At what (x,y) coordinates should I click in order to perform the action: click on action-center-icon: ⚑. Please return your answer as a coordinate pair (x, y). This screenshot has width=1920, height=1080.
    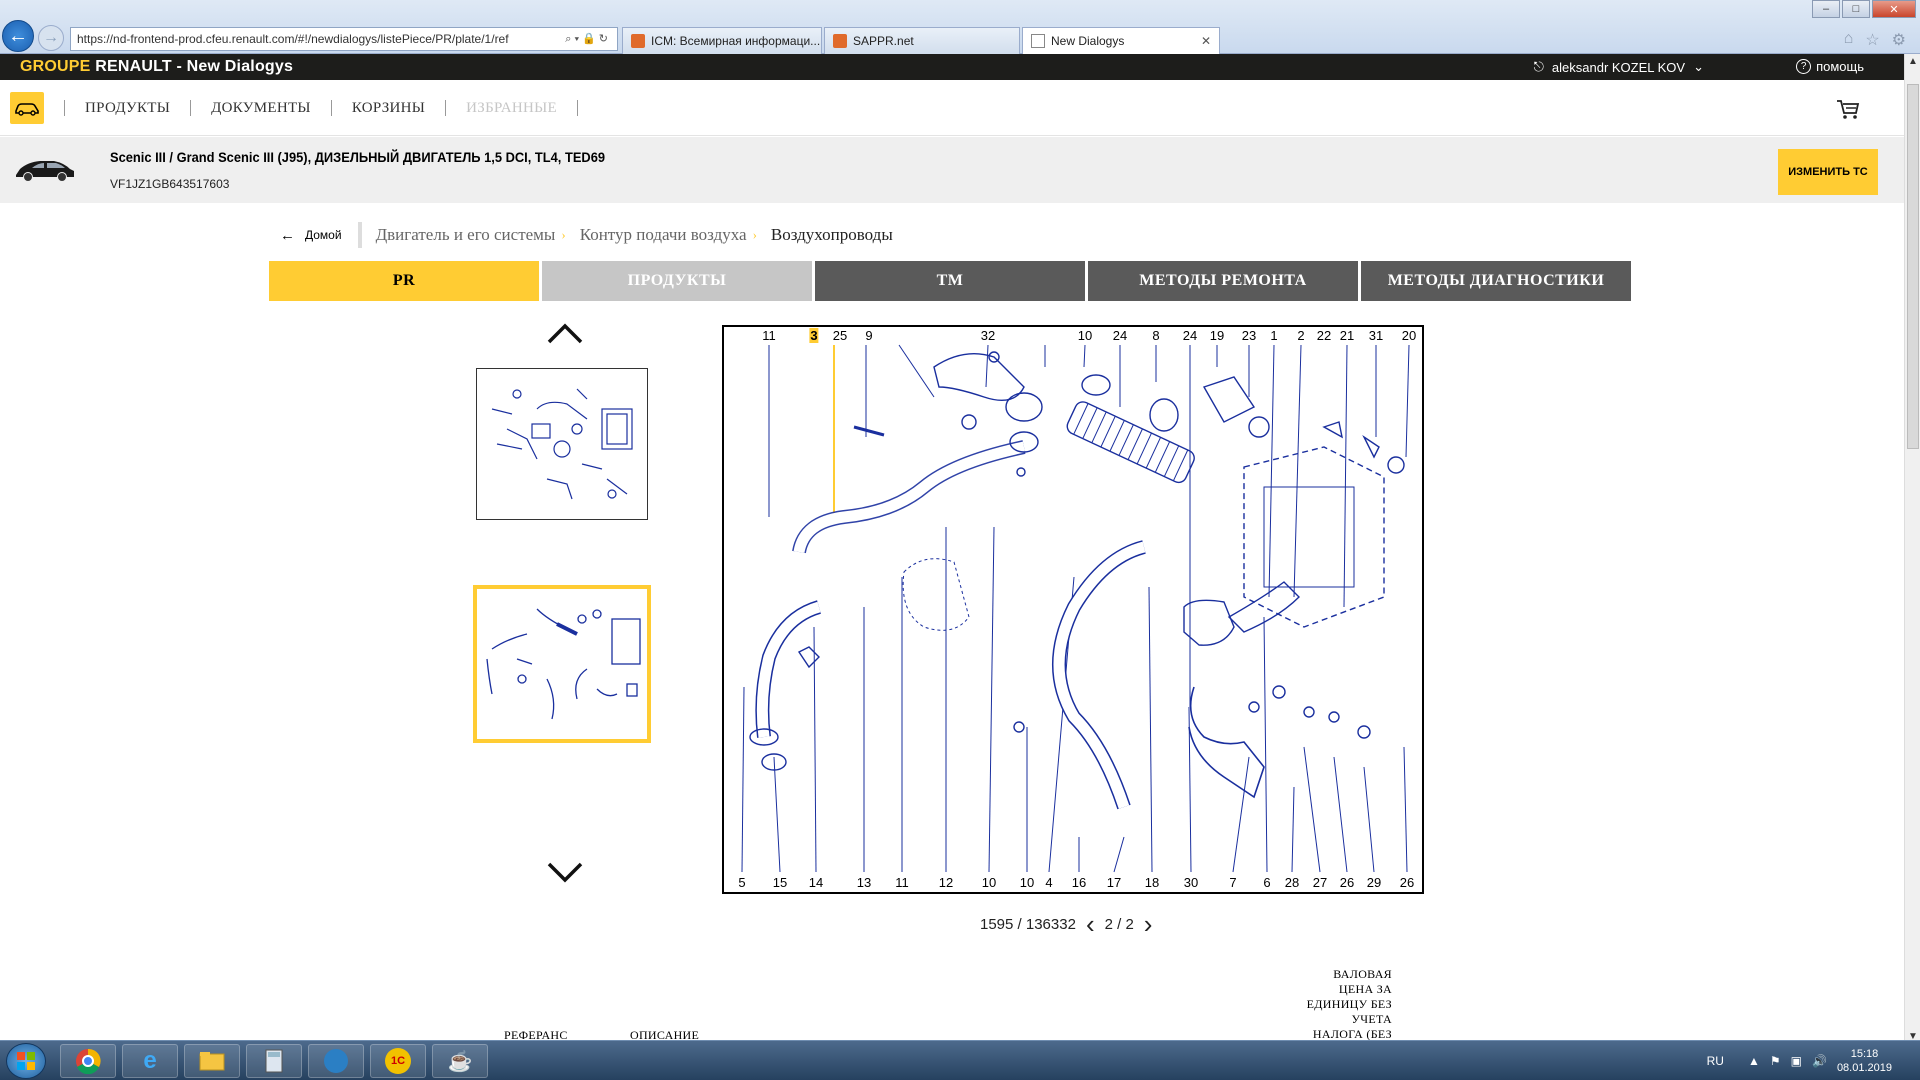
    Looking at the image, I should click on (1775, 1061).